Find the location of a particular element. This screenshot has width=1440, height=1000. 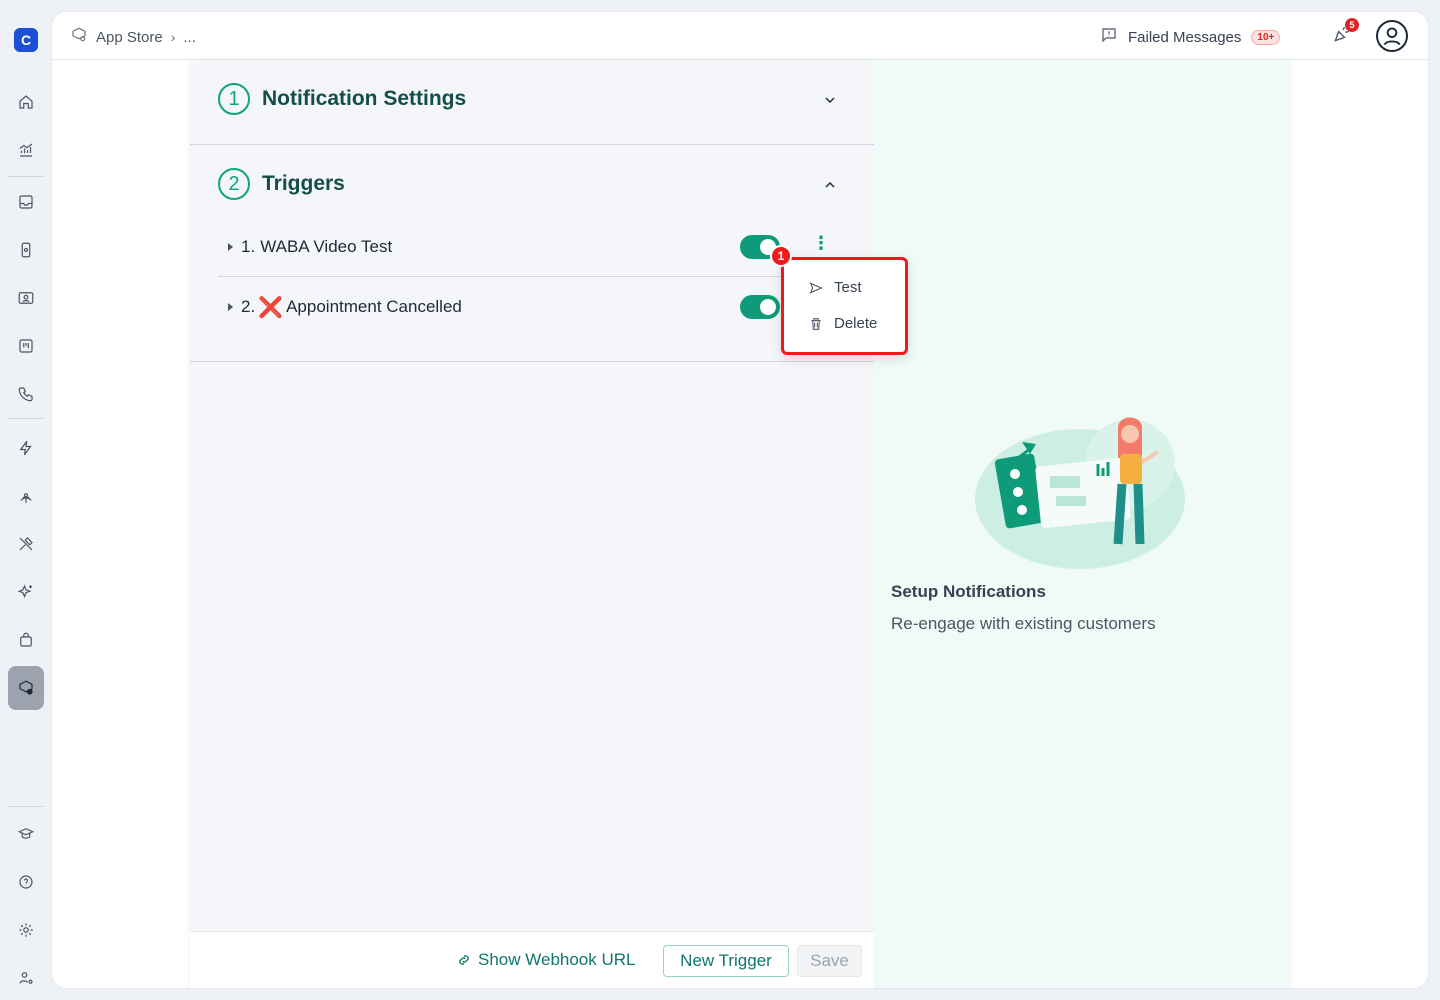

more-options-icon: ⋮ is located at coordinates (821, 243).